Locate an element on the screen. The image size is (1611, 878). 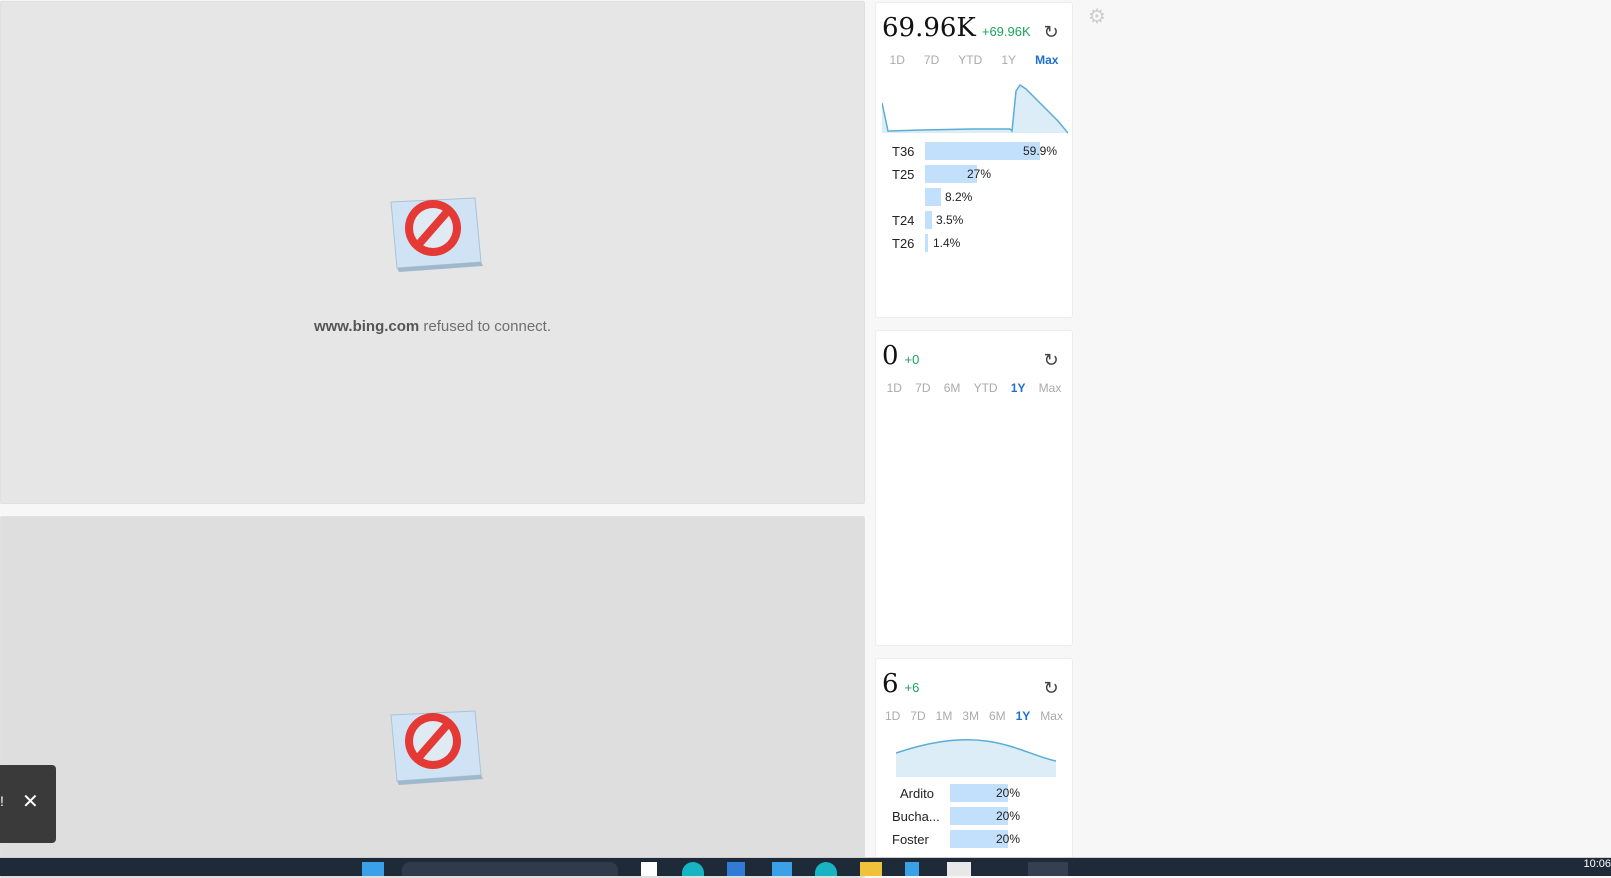
range-tabs: 1D 7D 1M 3M 6M 1Y Max is located at coordinates (974, 716).